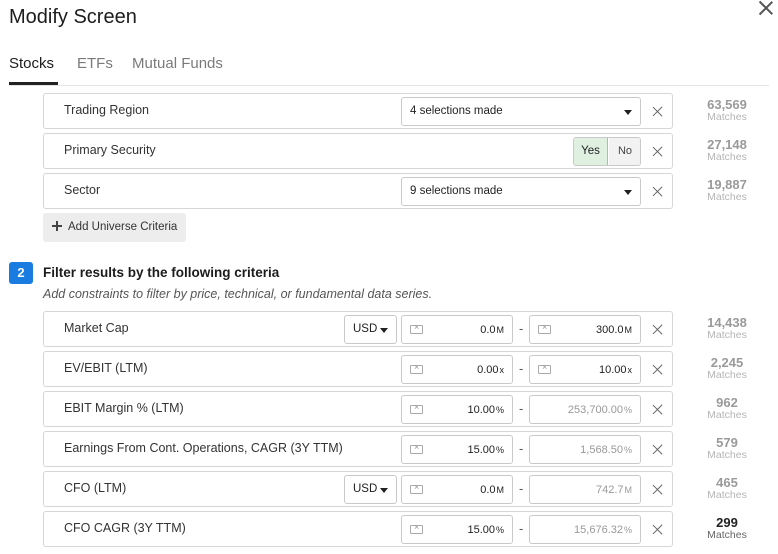 The height and width of the screenshot is (554, 778). I want to click on add-universe-criteria-button: Add Universe Criteria, so click(114, 227).